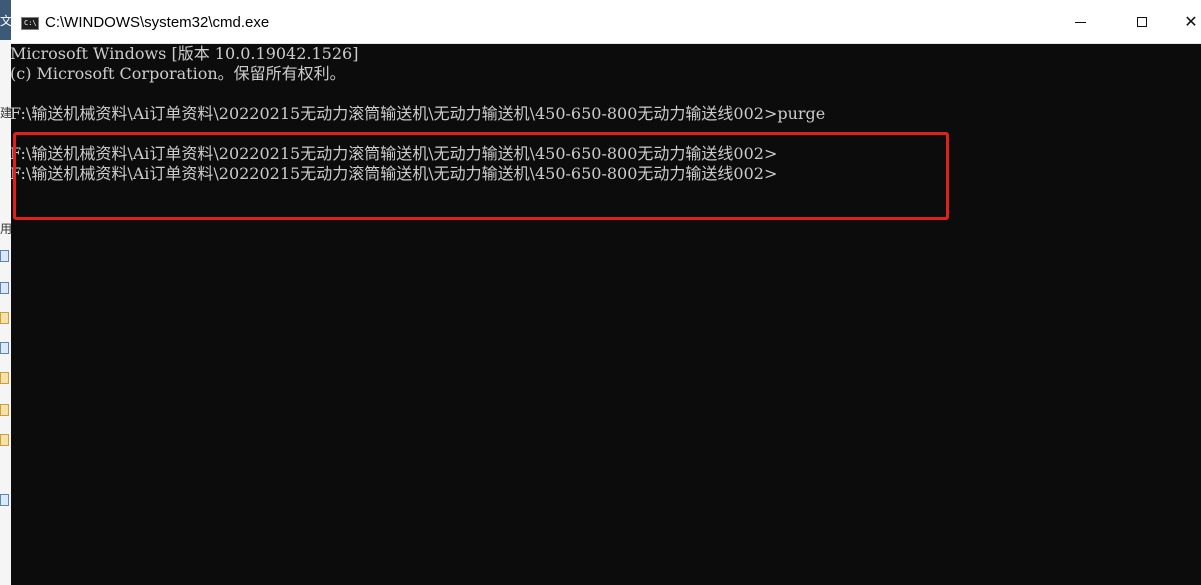 The width and height of the screenshot is (1201, 585). I want to click on maximize-icon, so click(1142, 22).